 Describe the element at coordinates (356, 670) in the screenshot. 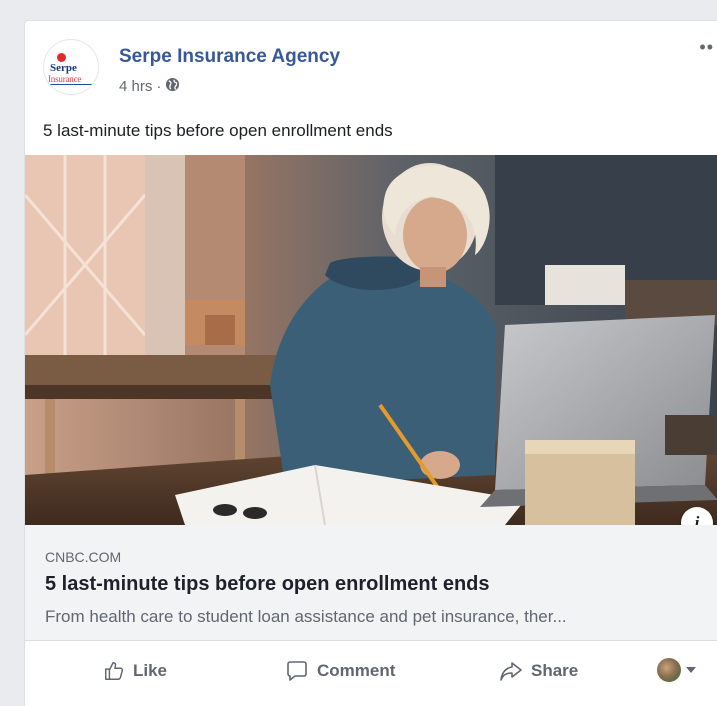

I see `comment-label: Comment` at that location.